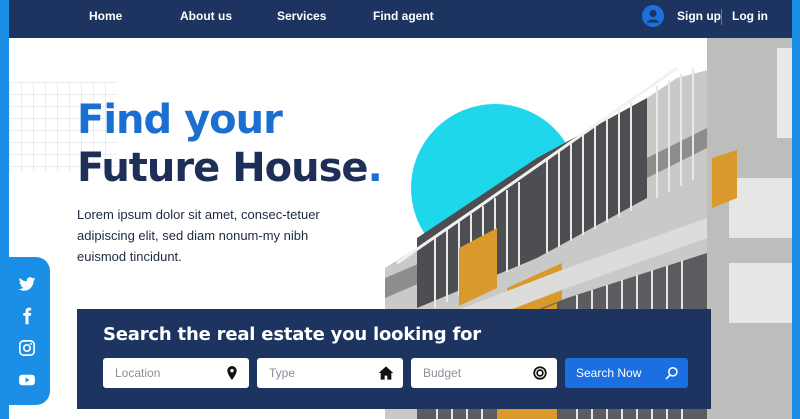 The image size is (800, 419). I want to click on login-link: Log in, so click(750, 16).